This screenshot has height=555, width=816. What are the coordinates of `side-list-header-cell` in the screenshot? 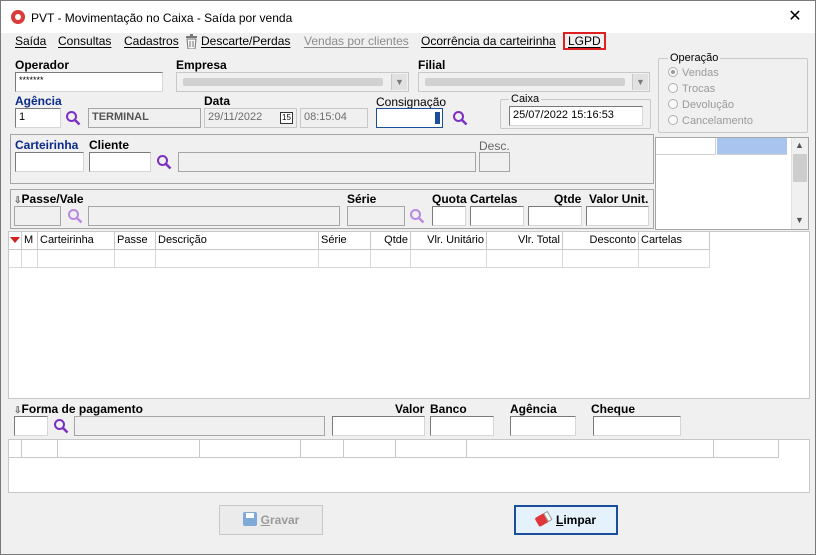 It's located at (686, 146).